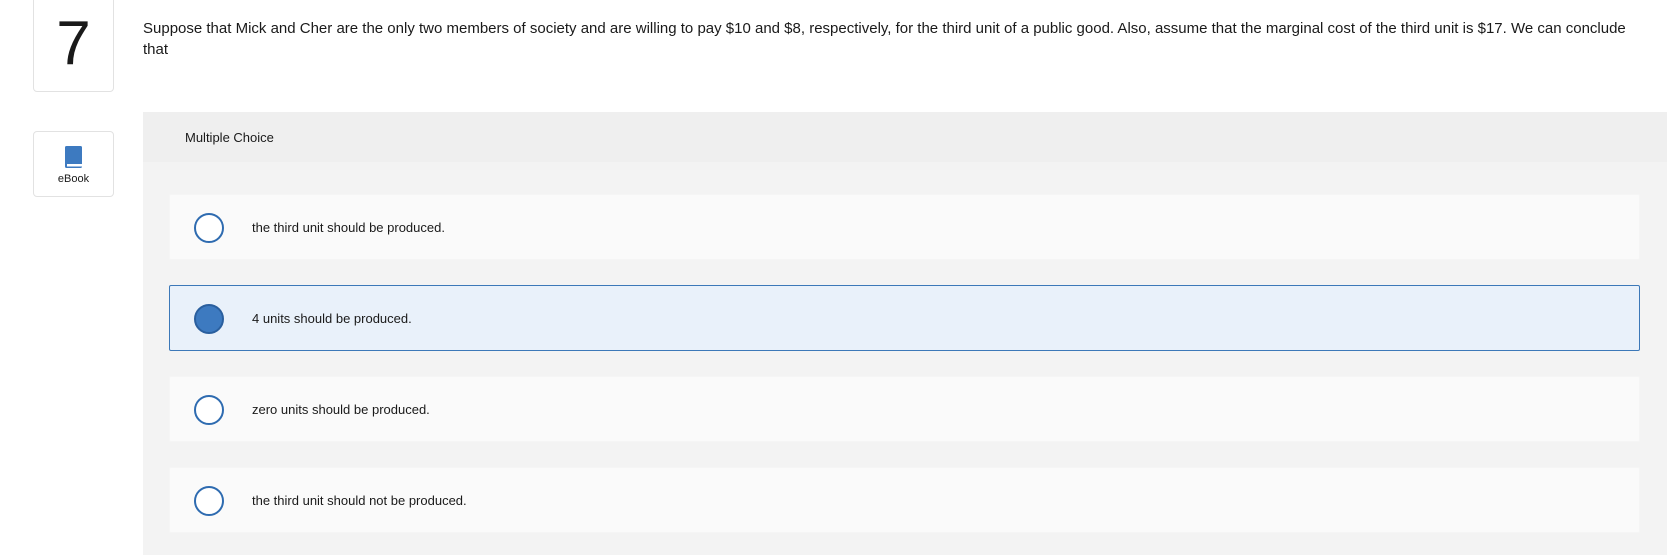  Describe the element at coordinates (904, 500) in the screenshot. I see `option-4: the third unit should not be produced.` at that location.